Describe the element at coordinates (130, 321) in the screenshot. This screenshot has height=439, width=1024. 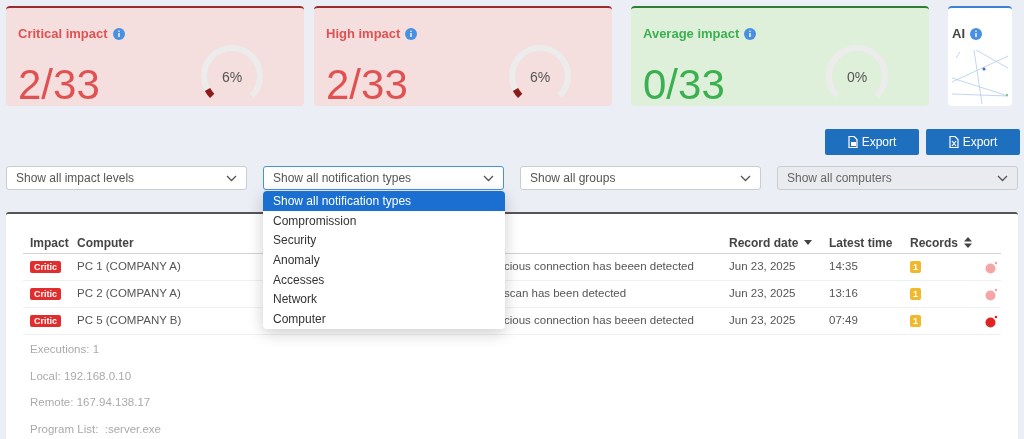
I see `computer-name: PC 5 (COMPANY B)` at that location.